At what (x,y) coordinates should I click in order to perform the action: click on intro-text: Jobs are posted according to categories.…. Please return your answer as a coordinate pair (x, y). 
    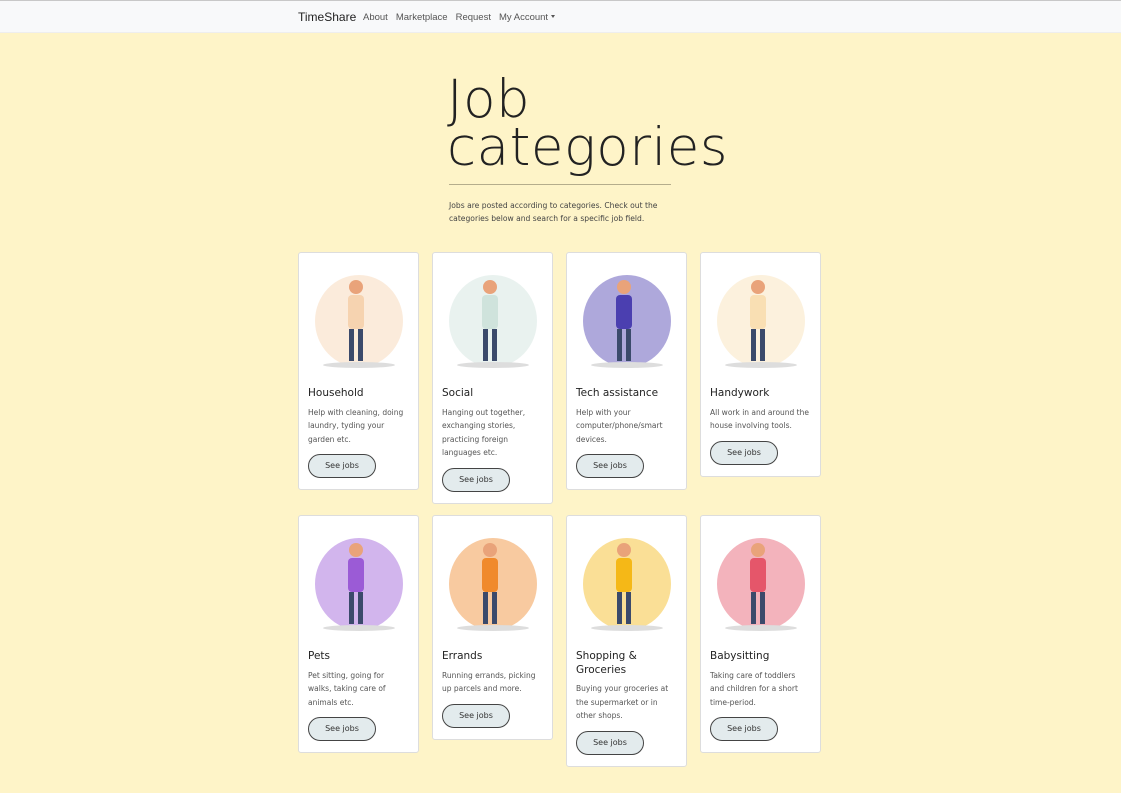
    Looking at the image, I should click on (553, 212).